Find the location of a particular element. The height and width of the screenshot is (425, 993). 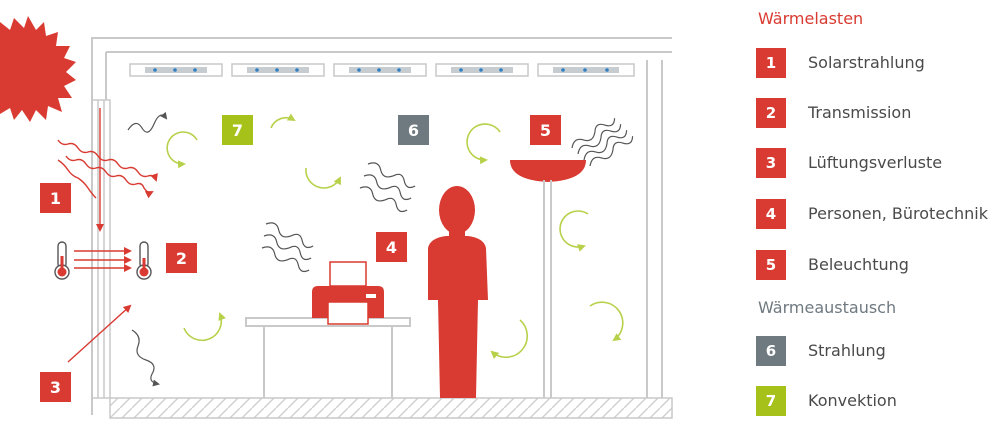

svg-text: 3 is located at coordinates (55, 387).